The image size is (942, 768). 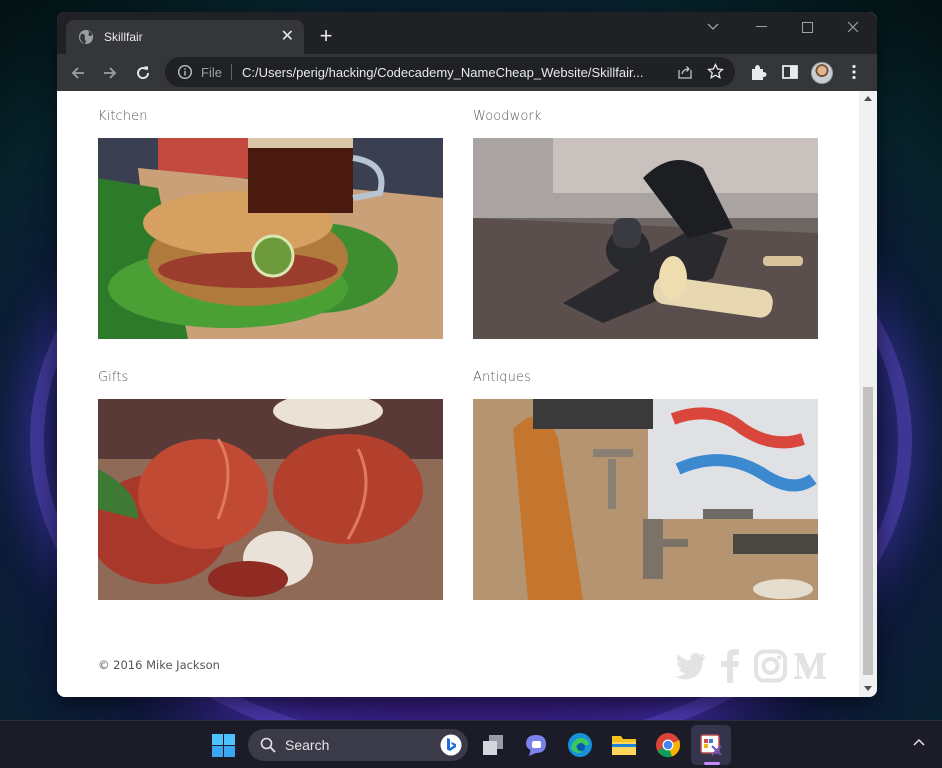 I want to click on taskbar-search-box: Search, so click(x=358, y=745).